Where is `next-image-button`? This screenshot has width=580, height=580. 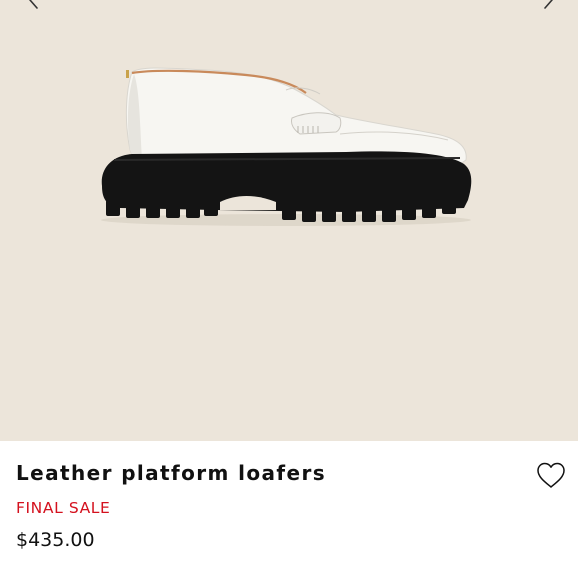
next-image-button is located at coordinates (548, 6).